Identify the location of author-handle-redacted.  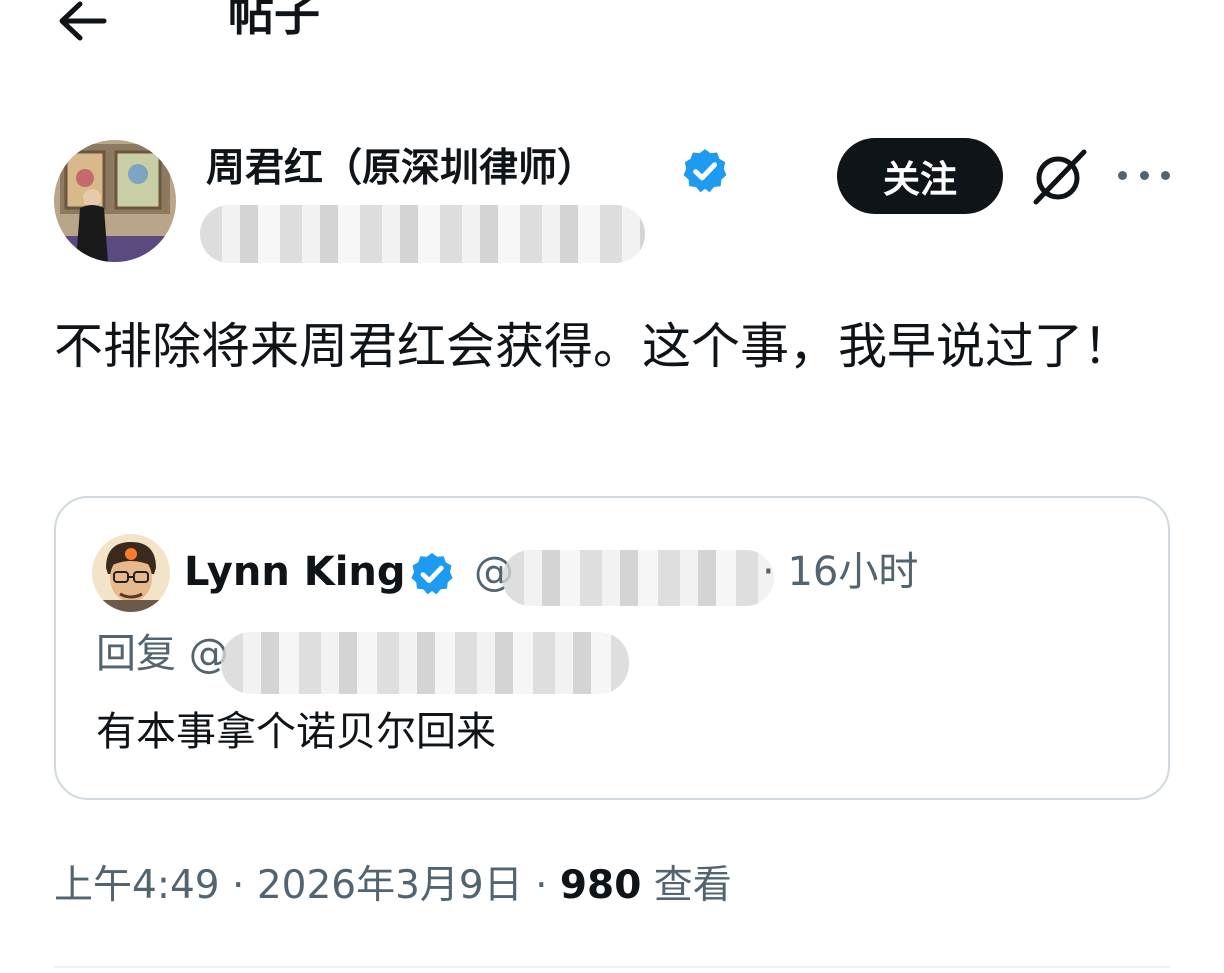
(422, 234).